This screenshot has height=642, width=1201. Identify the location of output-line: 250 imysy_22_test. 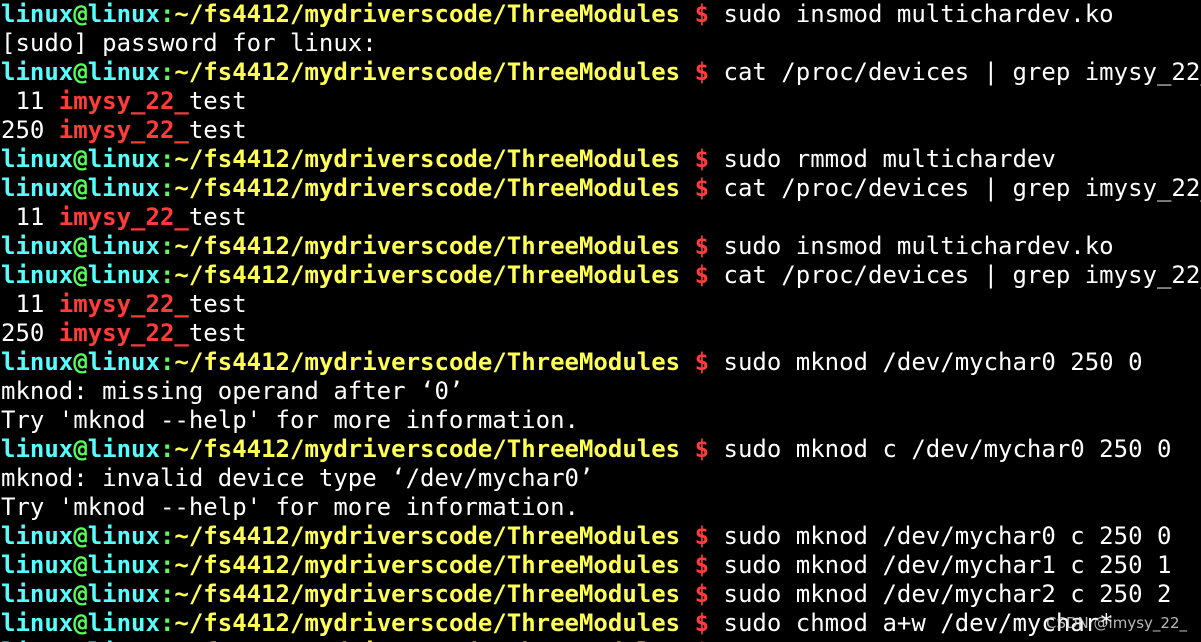
(601, 130).